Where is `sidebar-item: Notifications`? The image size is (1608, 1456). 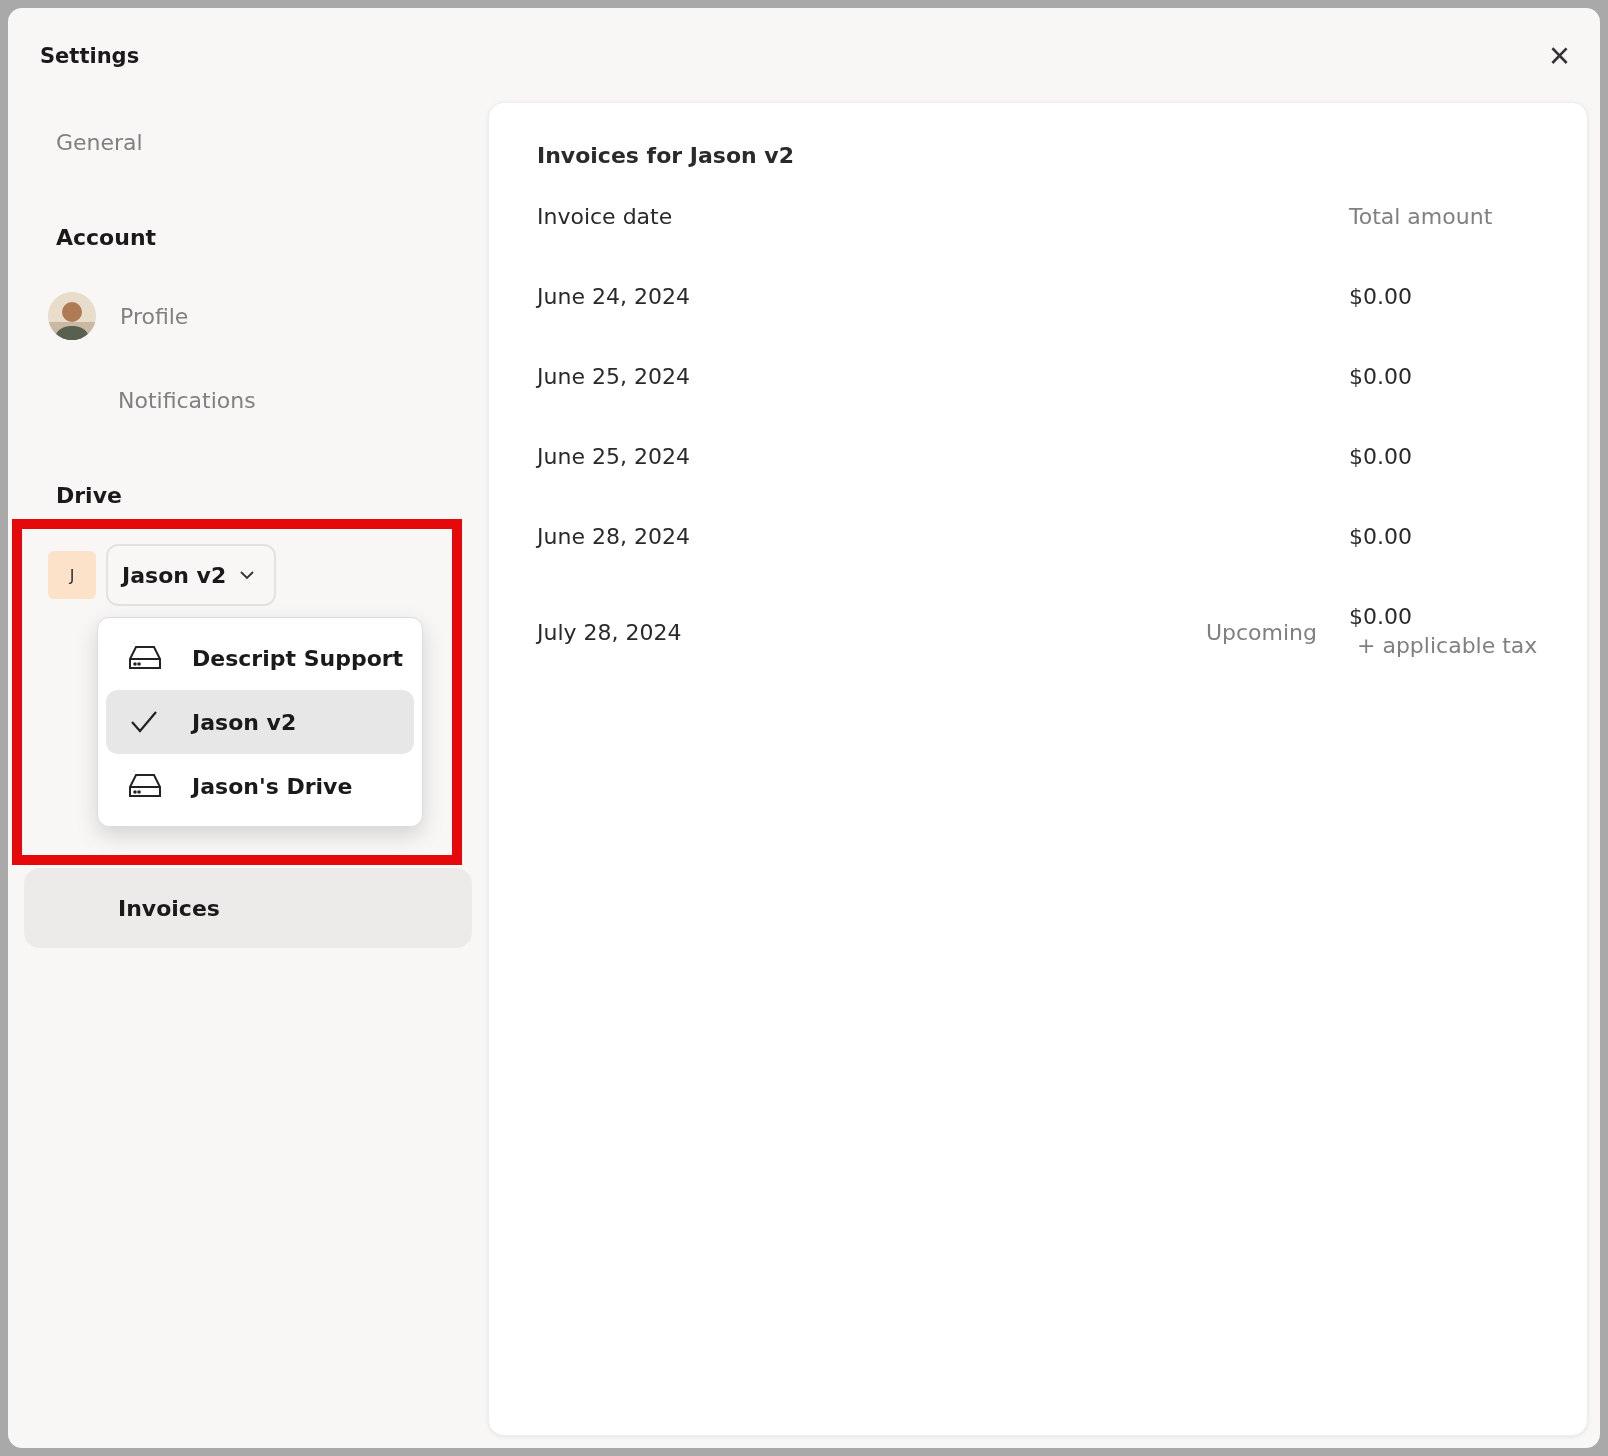 sidebar-item: Notifications is located at coordinates (248, 400).